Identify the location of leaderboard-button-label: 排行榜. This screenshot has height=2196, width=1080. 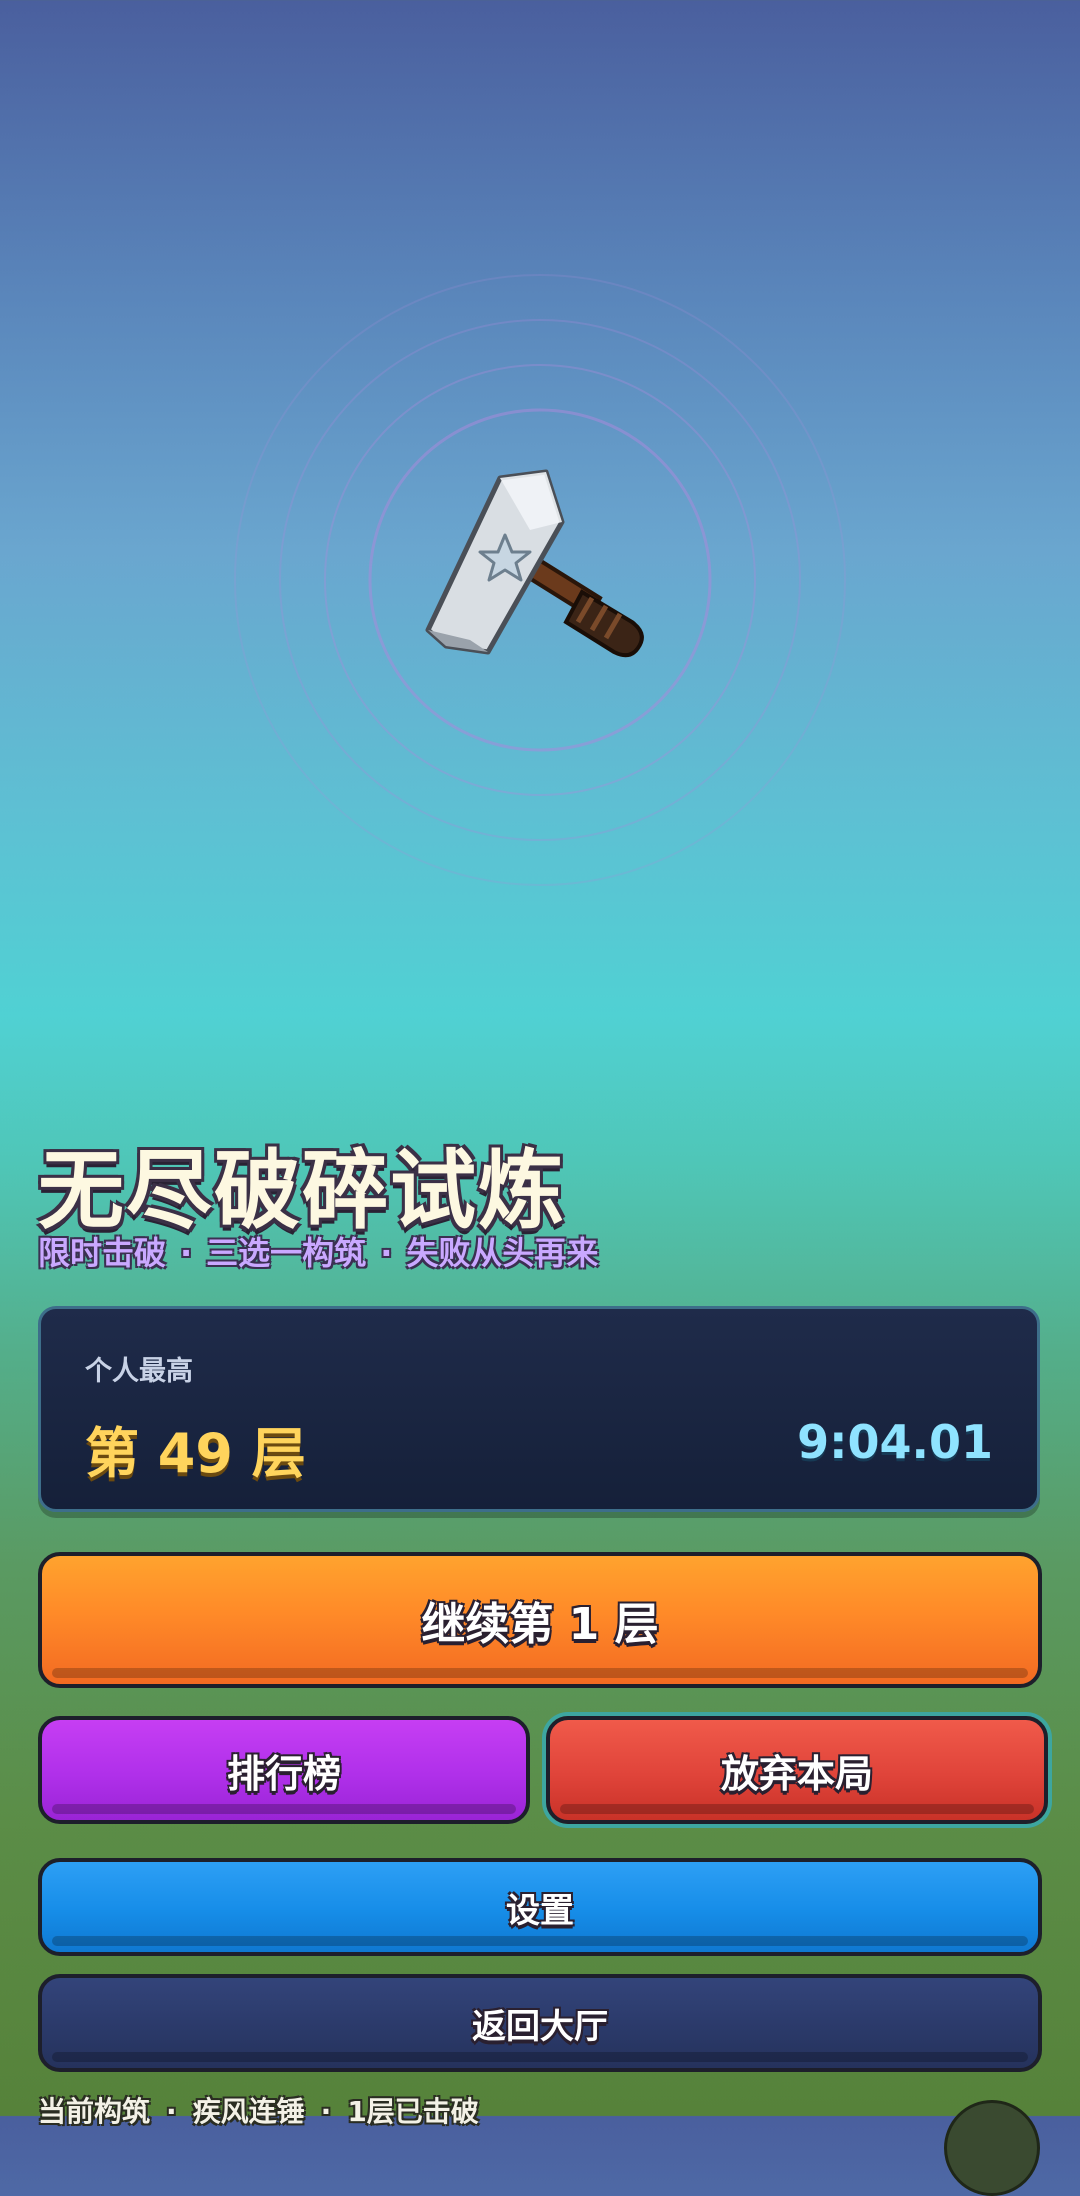
(283, 1773).